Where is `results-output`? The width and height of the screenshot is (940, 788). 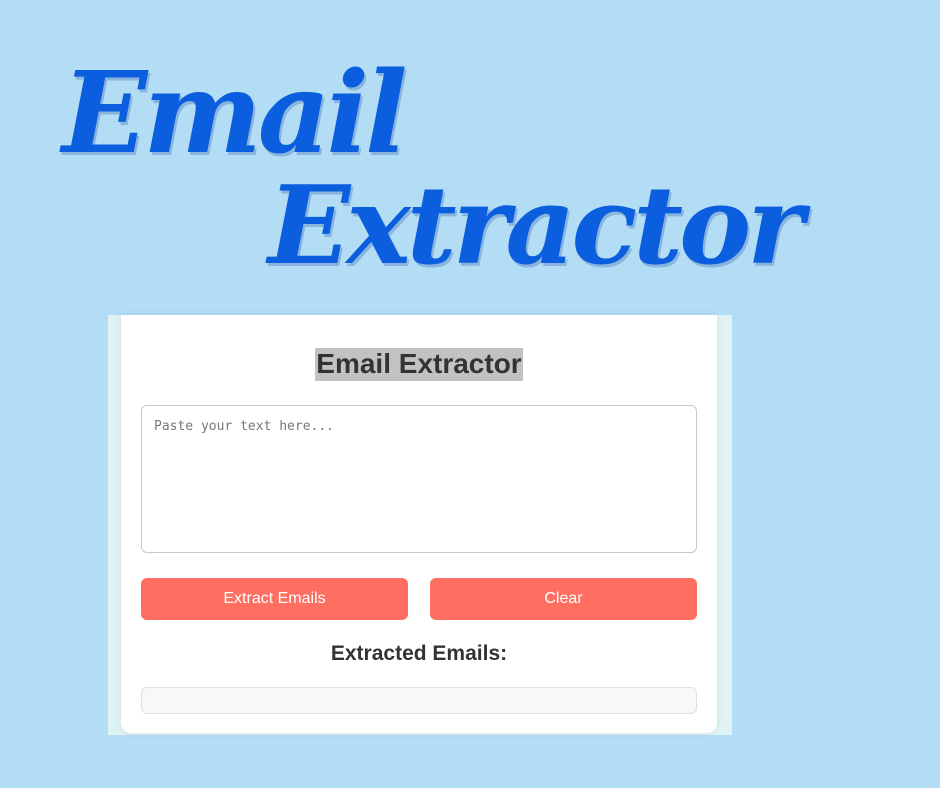 results-output is located at coordinates (419, 700).